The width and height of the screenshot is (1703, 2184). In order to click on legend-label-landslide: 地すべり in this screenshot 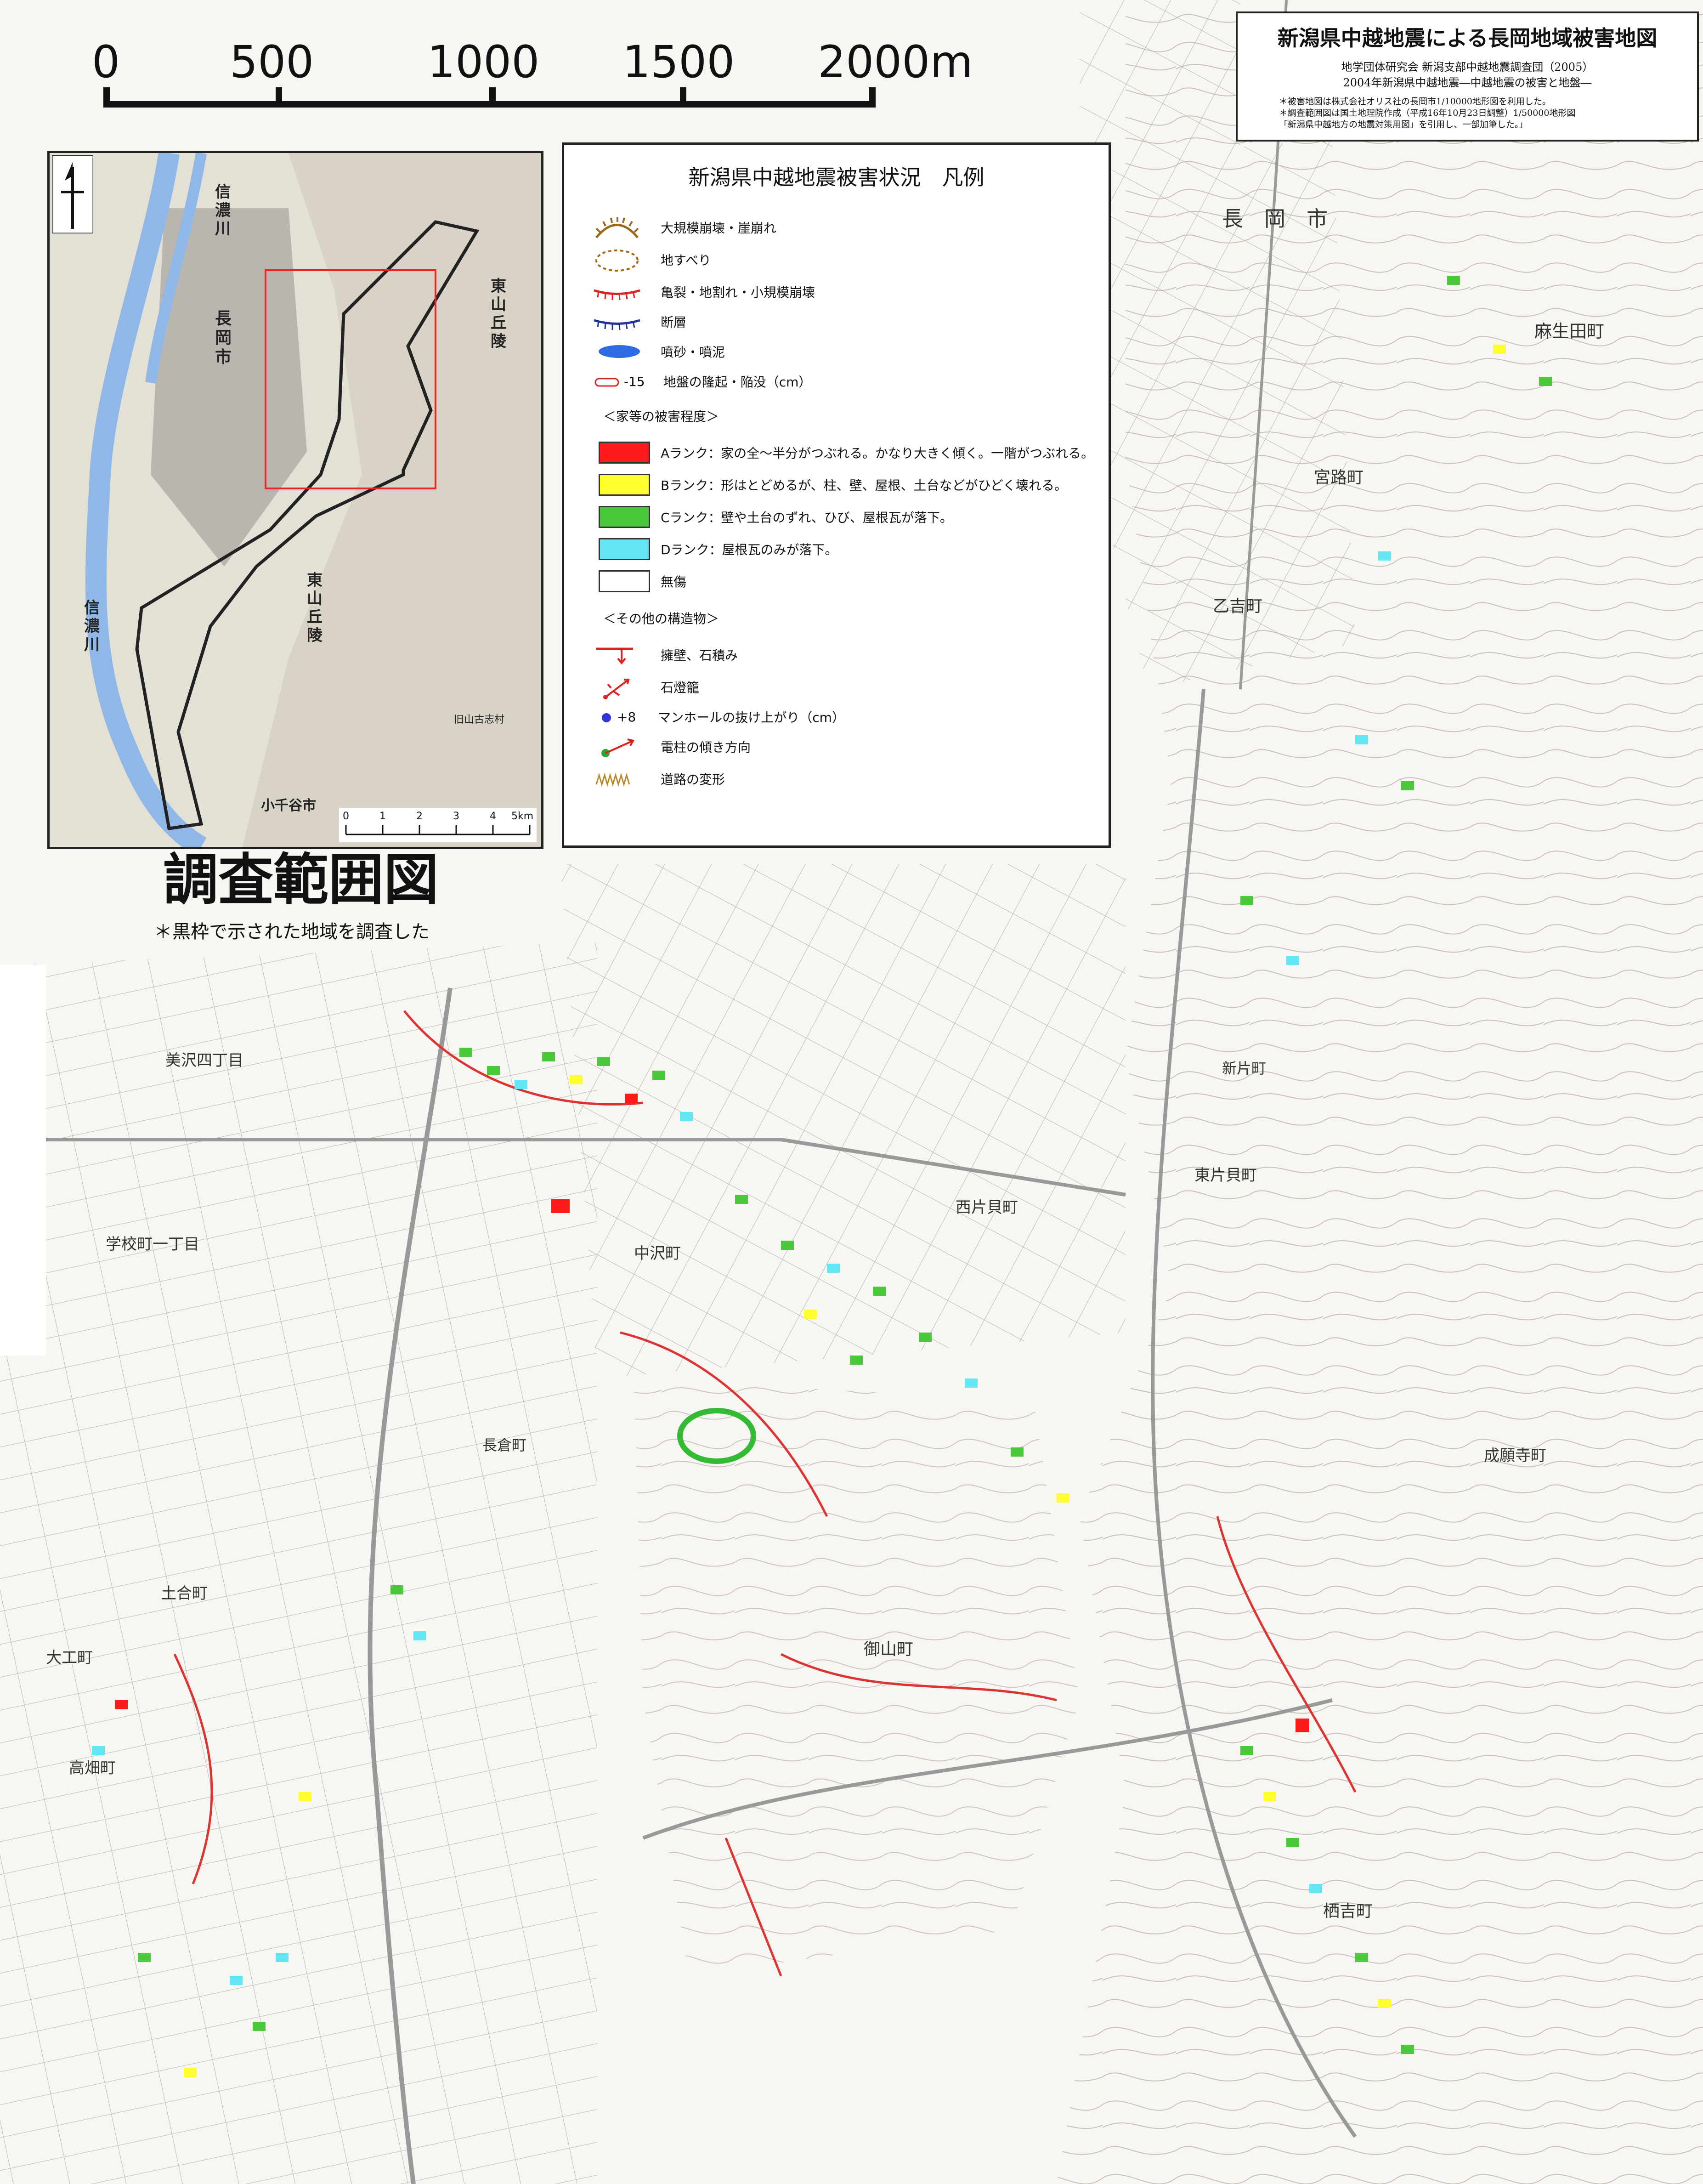, I will do `click(686, 260)`.